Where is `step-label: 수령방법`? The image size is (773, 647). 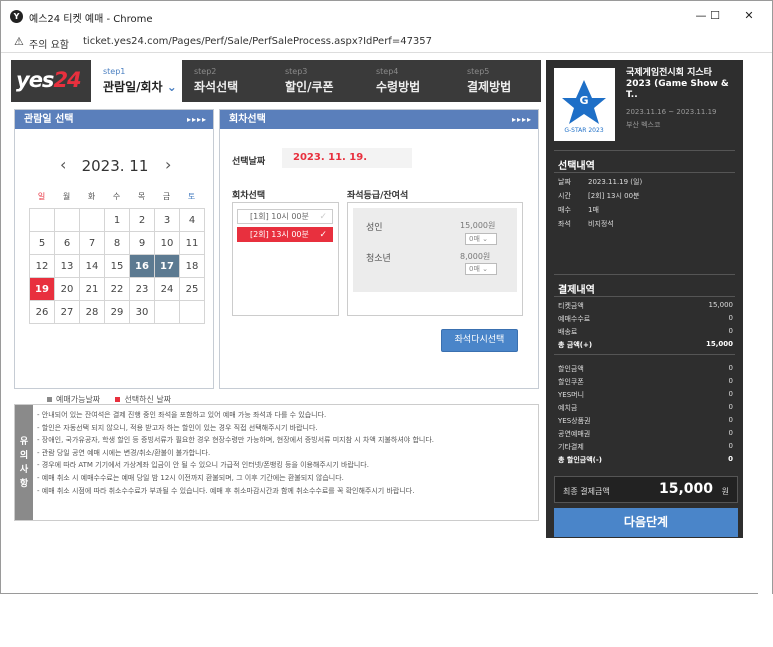 step-label: 수령방법 is located at coordinates (398, 87).